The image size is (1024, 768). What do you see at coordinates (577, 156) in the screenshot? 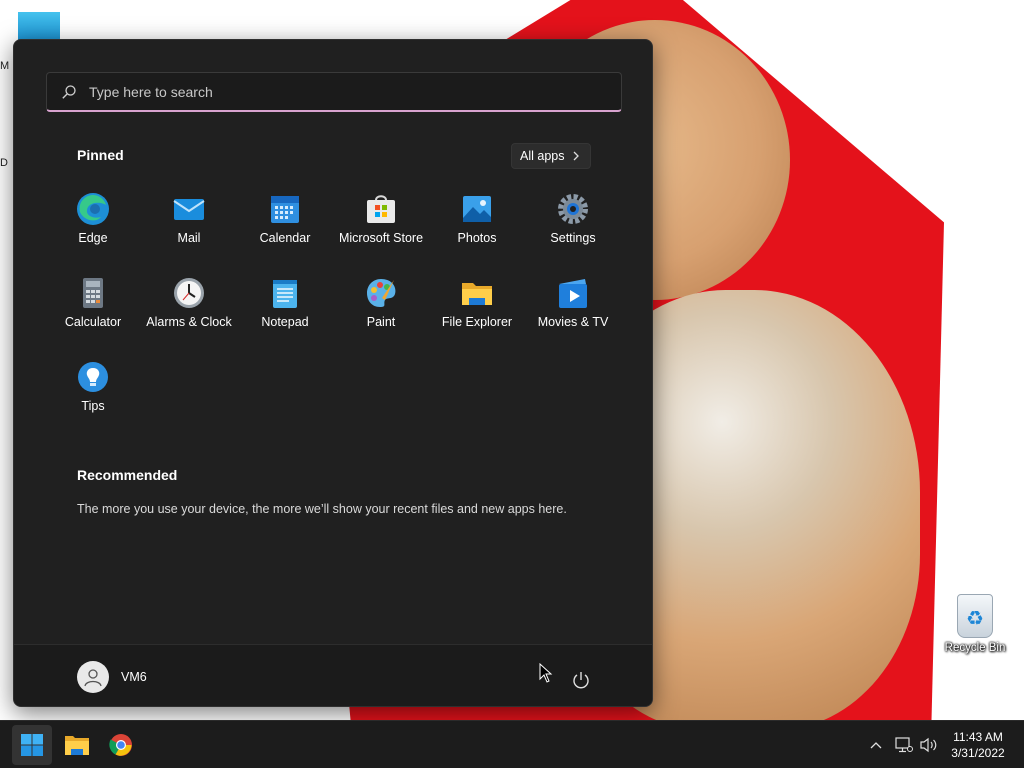
I see `chevron-right-icon` at bounding box center [577, 156].